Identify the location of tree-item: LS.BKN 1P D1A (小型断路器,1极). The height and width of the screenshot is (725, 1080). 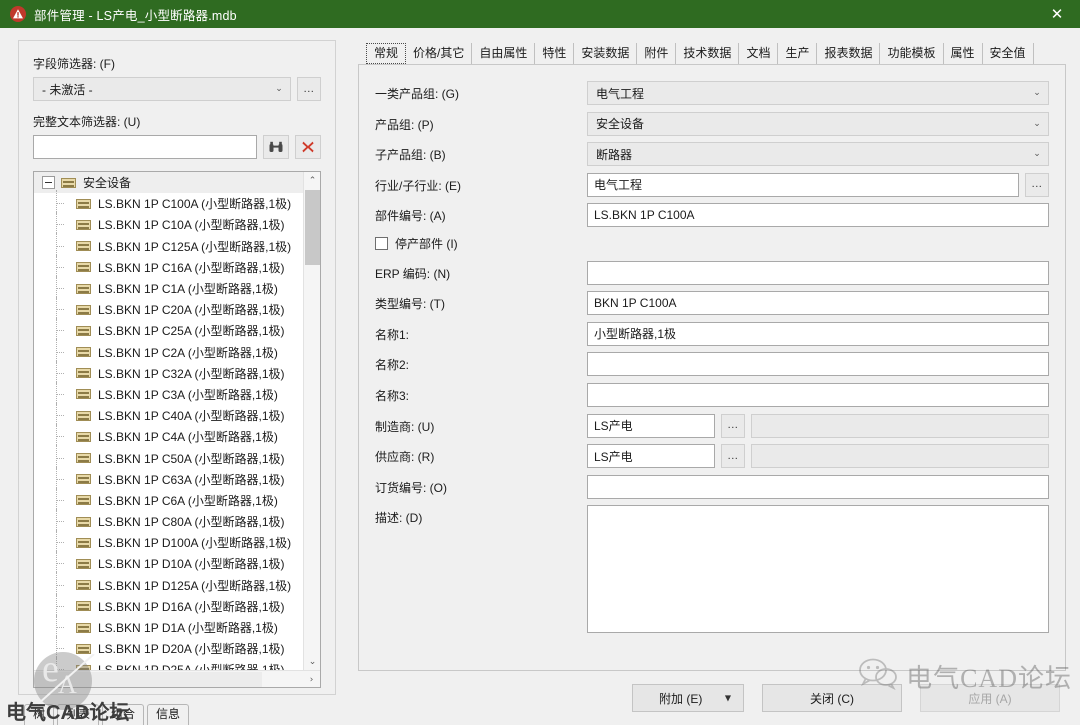
(177, 626).